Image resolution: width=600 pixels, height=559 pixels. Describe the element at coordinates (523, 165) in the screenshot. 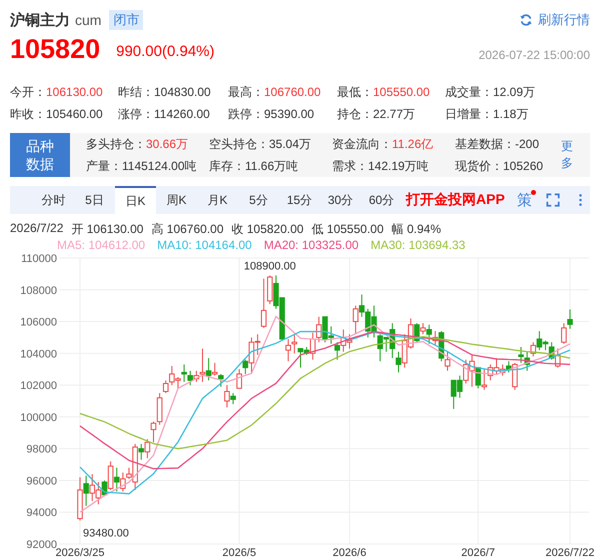

I see `stat-value: 105260` at that location.